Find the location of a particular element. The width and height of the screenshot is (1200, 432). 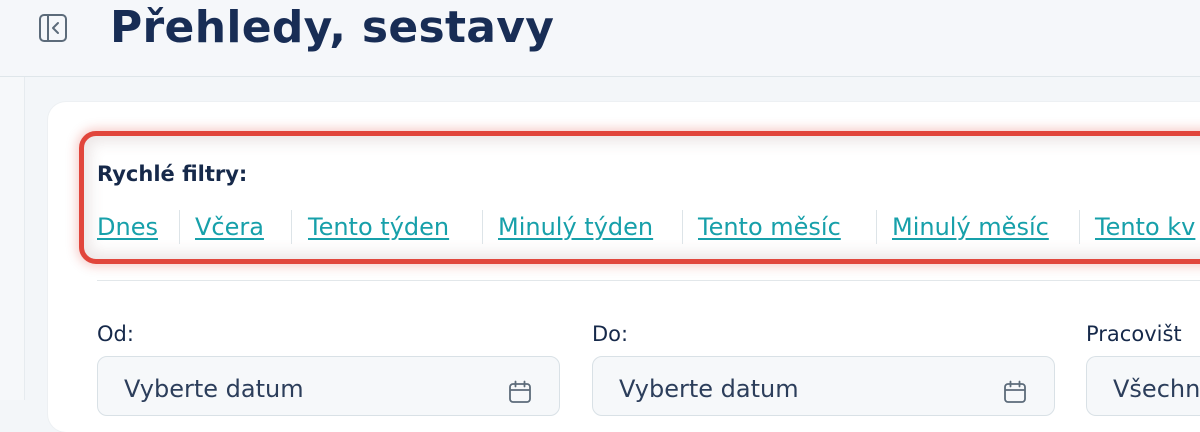

sidebar-toggle-button is located at coordinates (53, 28).